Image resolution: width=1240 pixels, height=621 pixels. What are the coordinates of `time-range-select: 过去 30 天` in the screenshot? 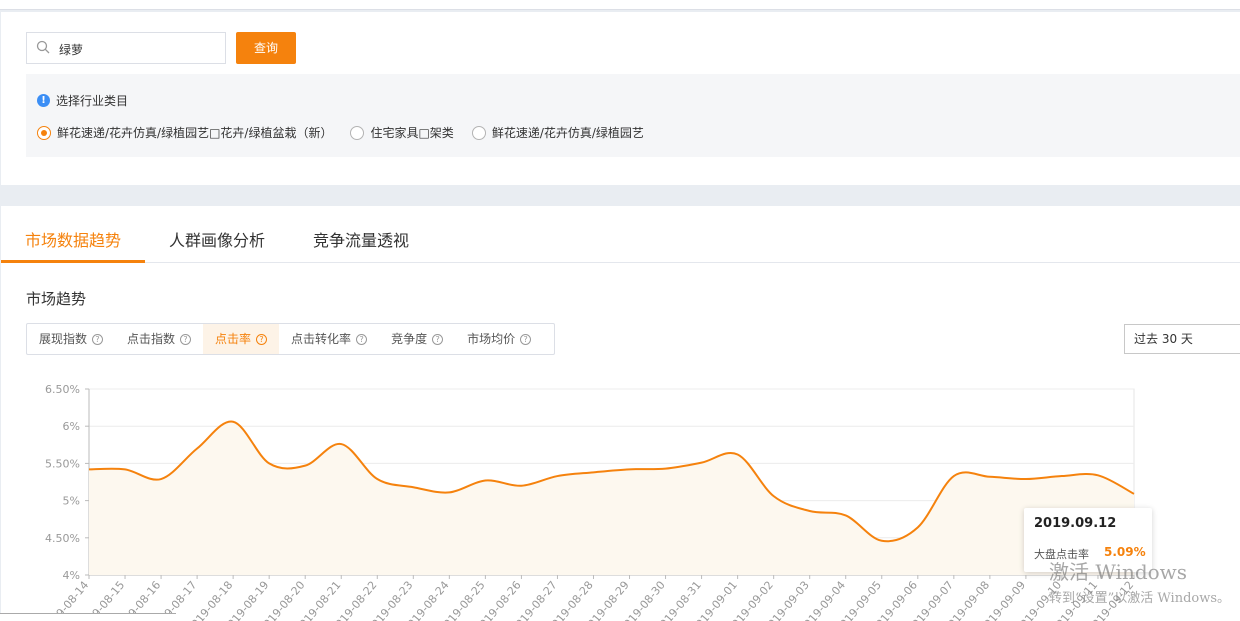 It's located at (1182, 339).